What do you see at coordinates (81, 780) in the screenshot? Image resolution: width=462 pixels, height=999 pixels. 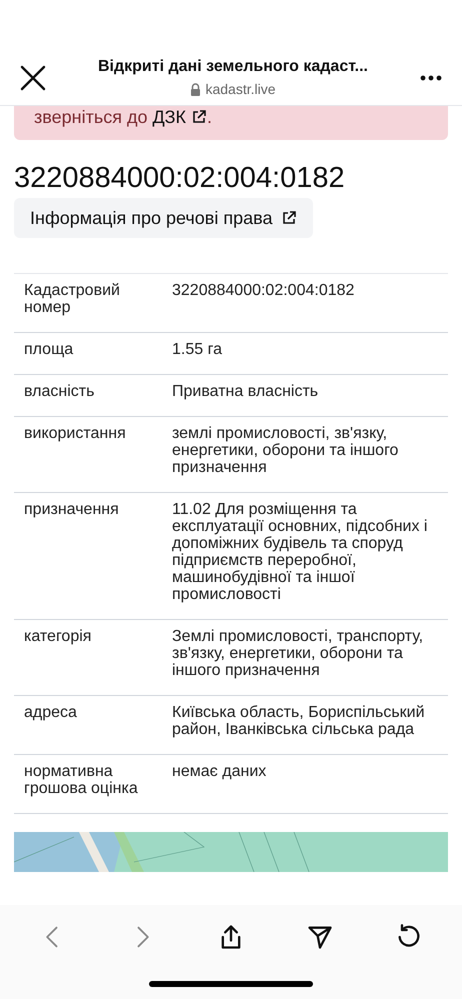 I see `row-label: нормативна грошова оцінка` at bounding box center [81, 780].